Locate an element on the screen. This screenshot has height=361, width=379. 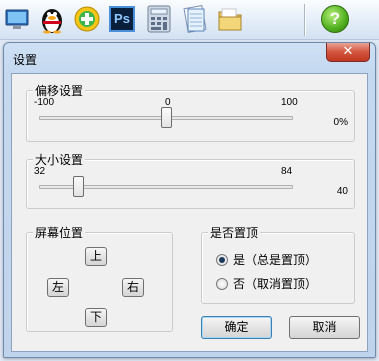
size-max-label: 84 is located at coordinates (287, 171).